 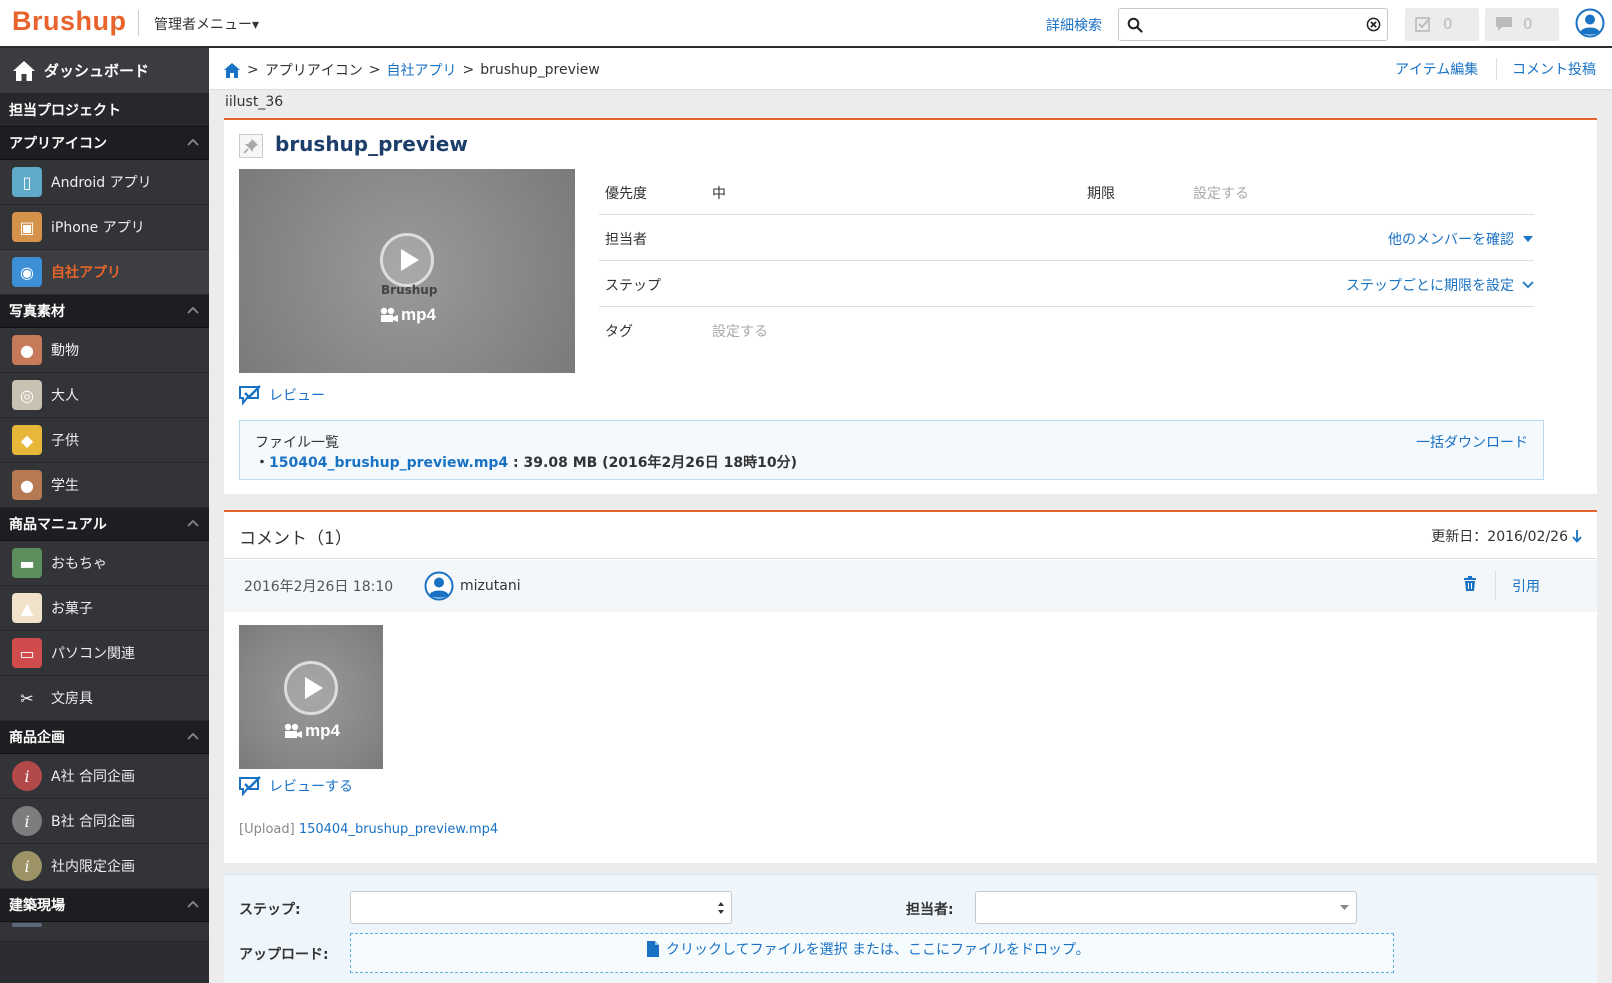 What do you see at coordinates (371, 144) in the screenshot?
I see `item-title: brushup_preview` at bounding box center [371, 144].